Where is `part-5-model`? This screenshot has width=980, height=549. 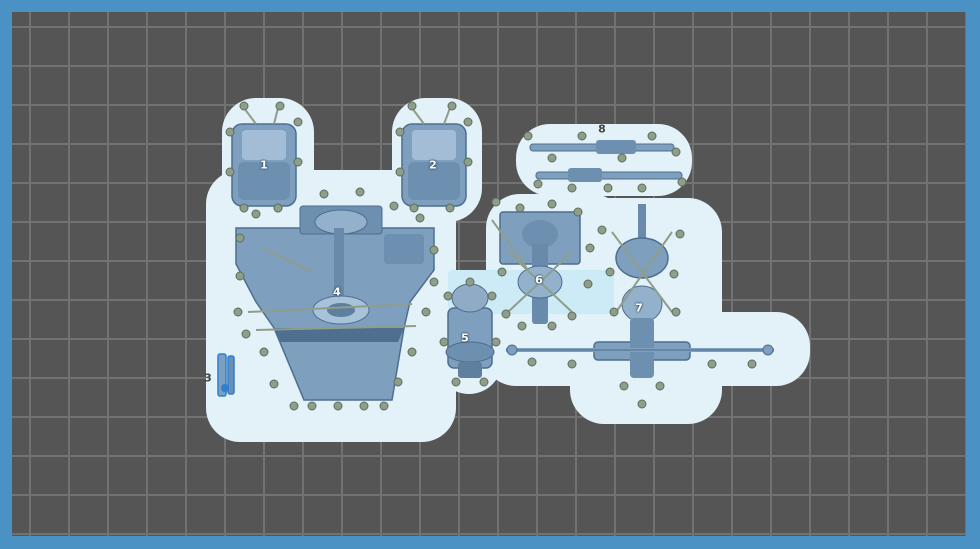
part-5-model is located at coordinates (470, 332).